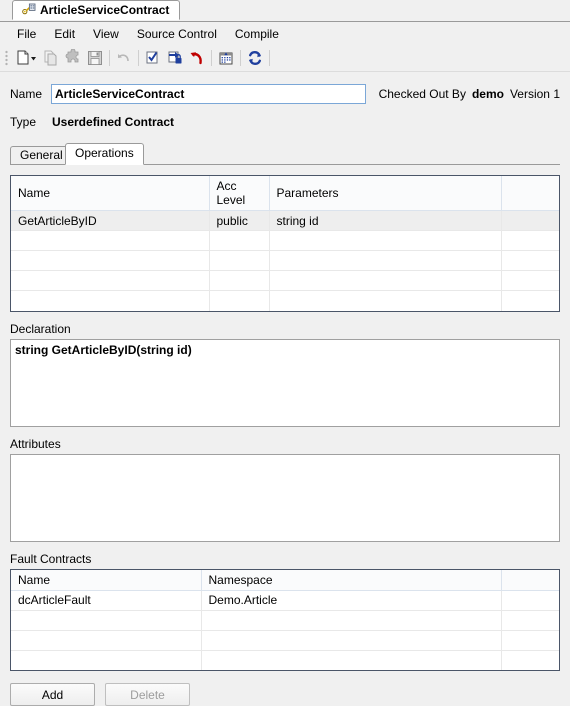  What do you see at coordinates (73, 58) in the screenshot?
I see `plugin-puzzle-button` at bounding box center [73, 58].